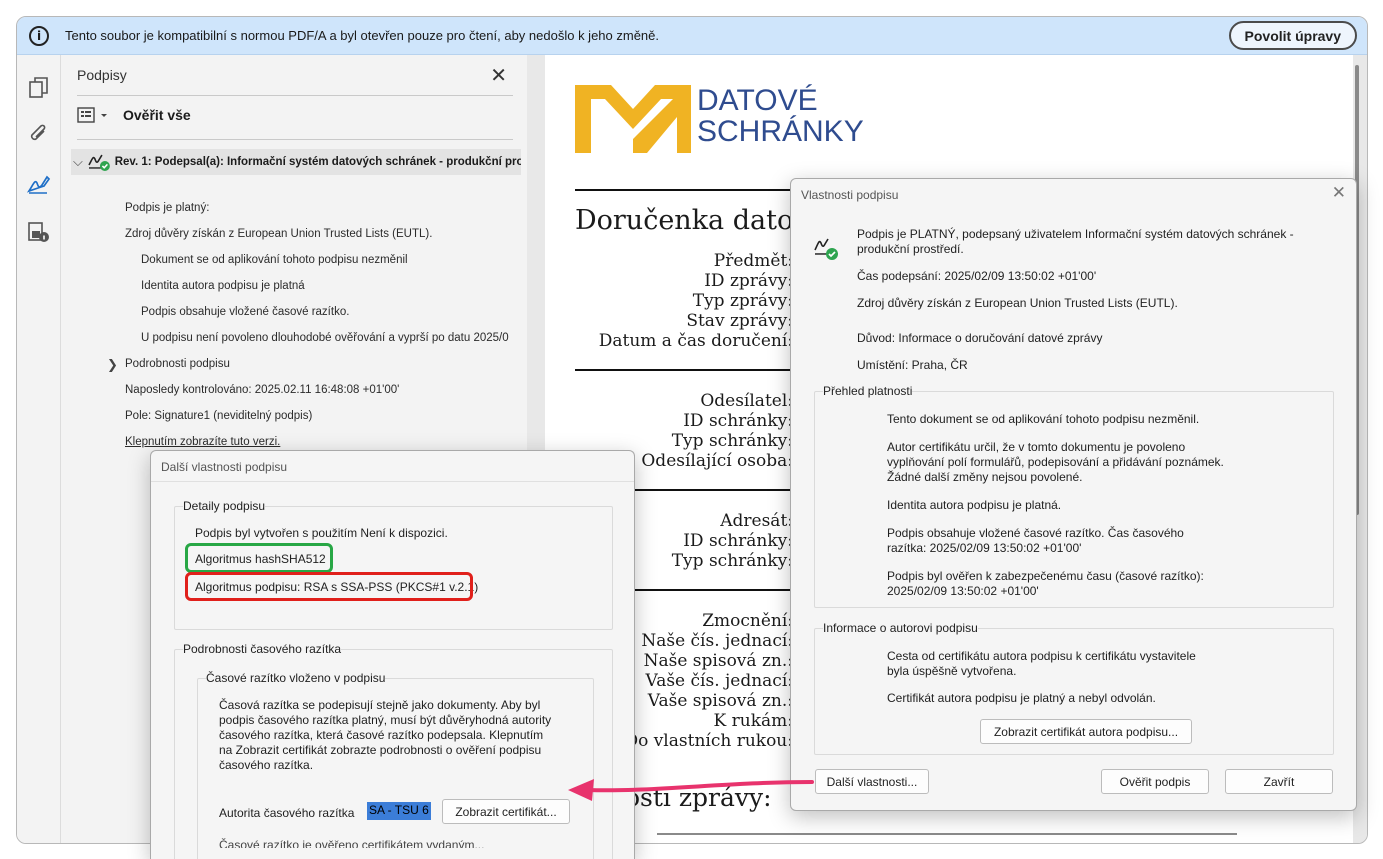  Describe the element at coordinates (245, 312) in the screenshot. I see `timestamp-text: Podpis obsahuje vložené časové razítko.` at that location.